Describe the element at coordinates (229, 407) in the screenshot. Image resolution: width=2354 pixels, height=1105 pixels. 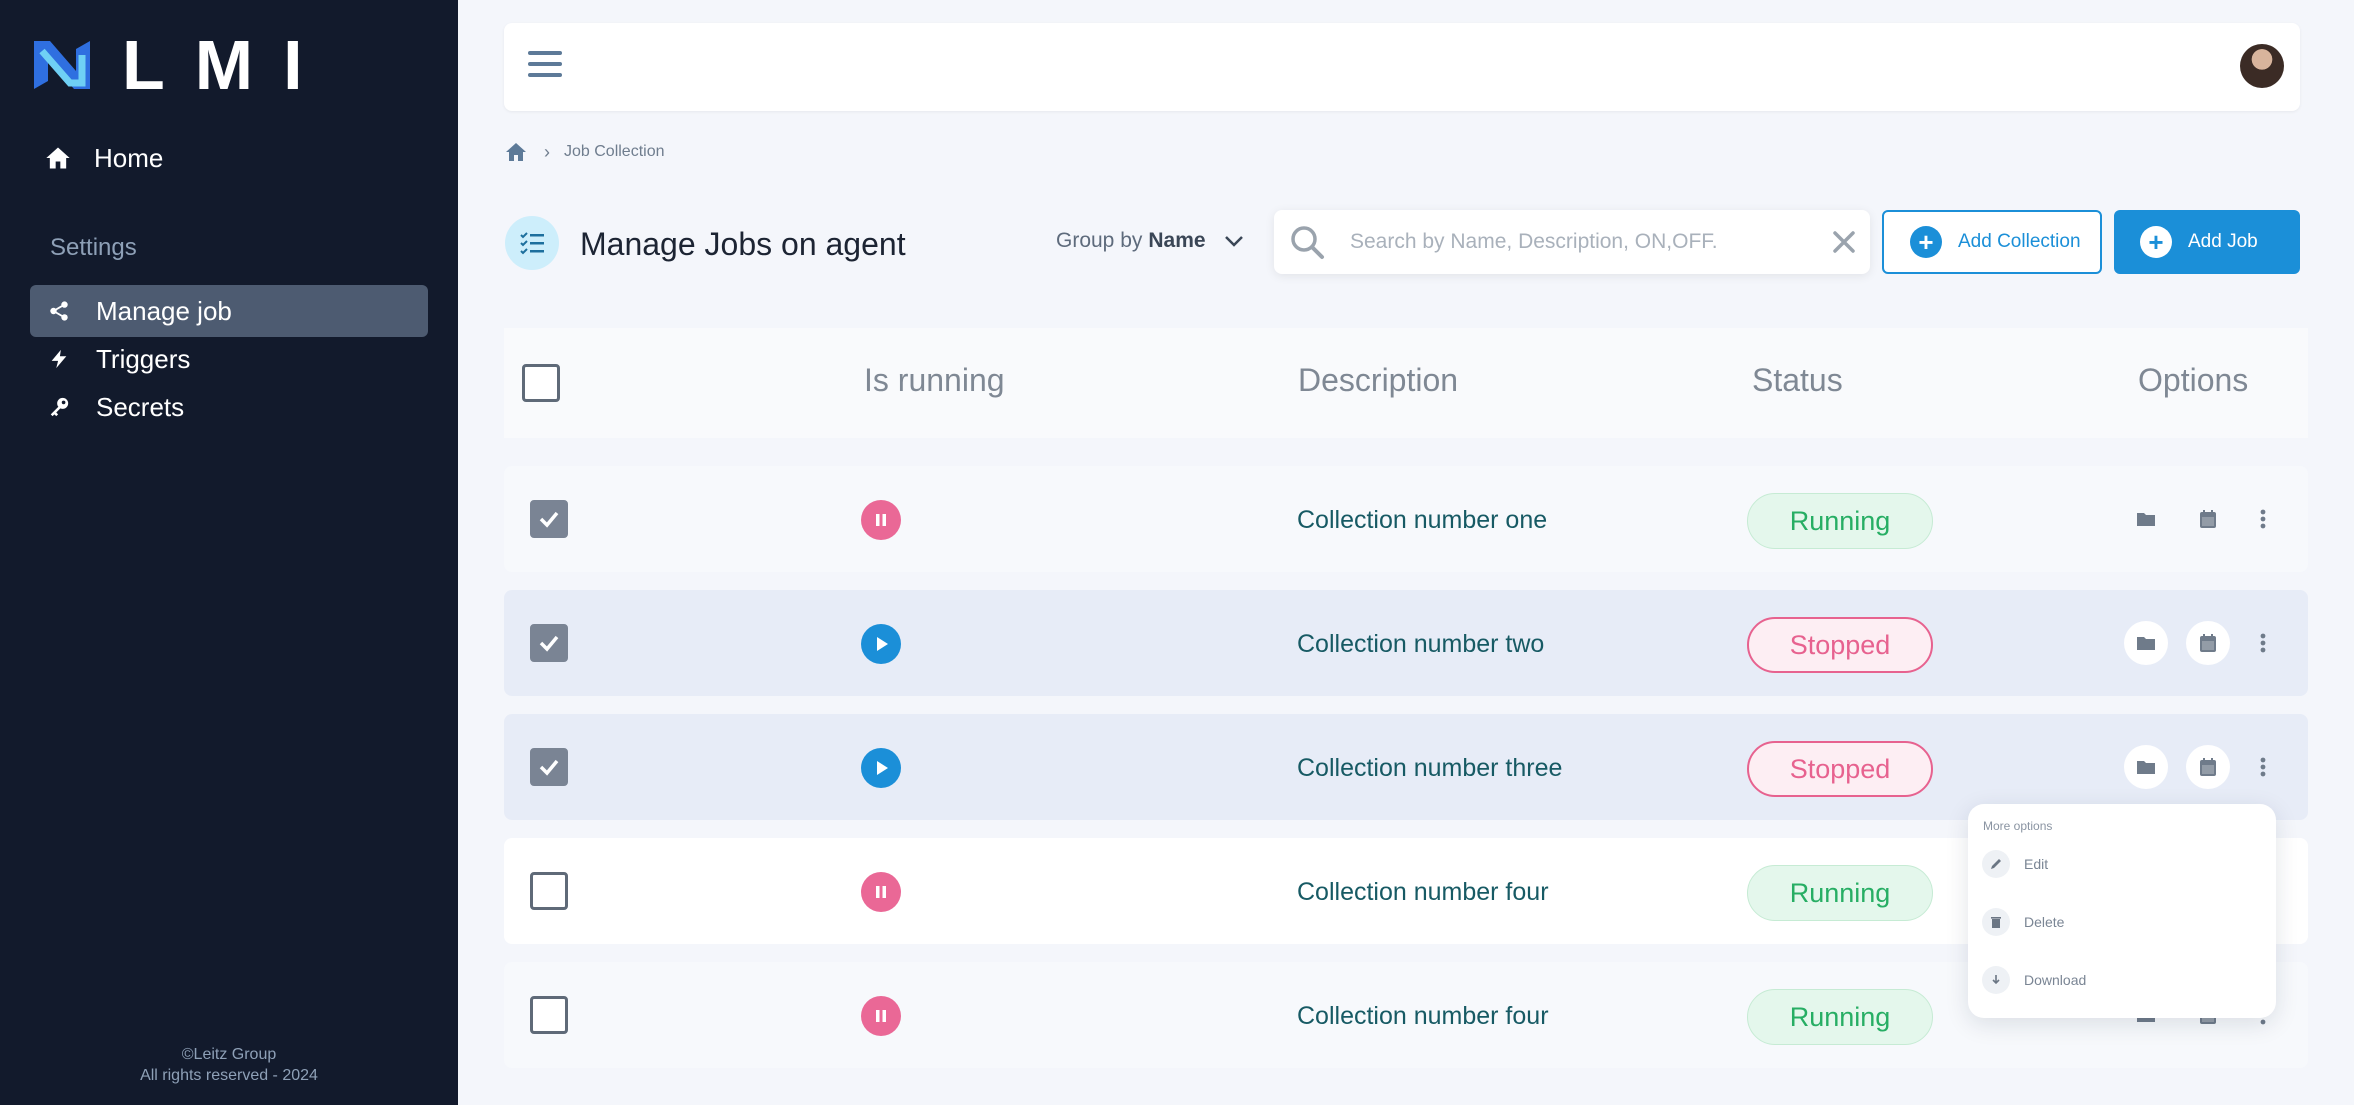
I see `sidebar-item-secrets: Secrets` at that location.